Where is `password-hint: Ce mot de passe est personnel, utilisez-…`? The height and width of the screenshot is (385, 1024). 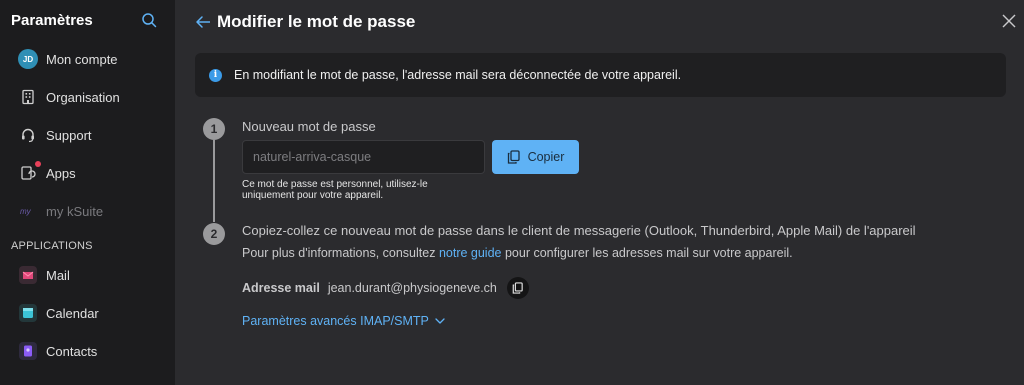
password-hint: Ce mot de passe est personnel, utilisez-… is located at coordinates (335, 190).